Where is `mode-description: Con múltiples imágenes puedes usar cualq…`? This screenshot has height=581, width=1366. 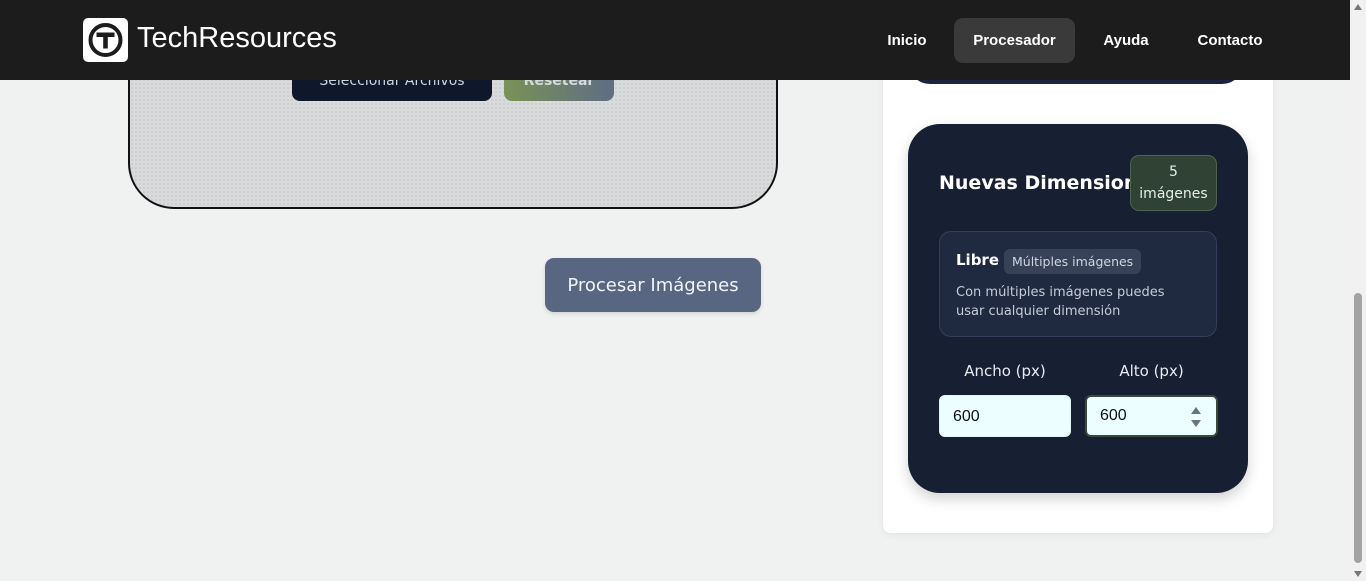
mode-description: Con múltiples imágenes puedes usar cualq… is located at coordinates (1060, 302).